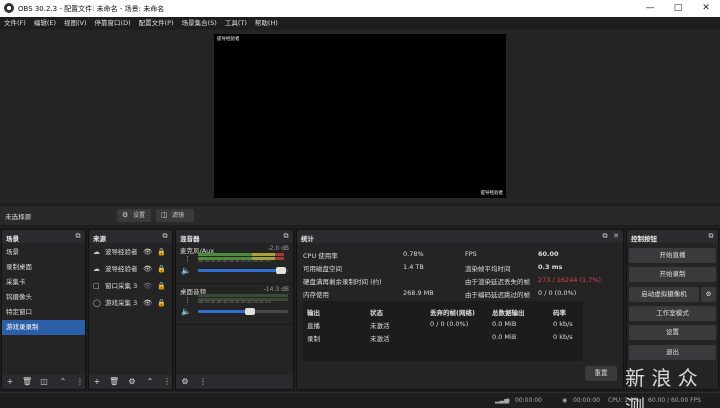 Image resolution: width=720 pixels, height=408 pixels. Describe the element at coordinates (43, 312) in the screenshot. I see `scene-item: 特定窗口` at that location.